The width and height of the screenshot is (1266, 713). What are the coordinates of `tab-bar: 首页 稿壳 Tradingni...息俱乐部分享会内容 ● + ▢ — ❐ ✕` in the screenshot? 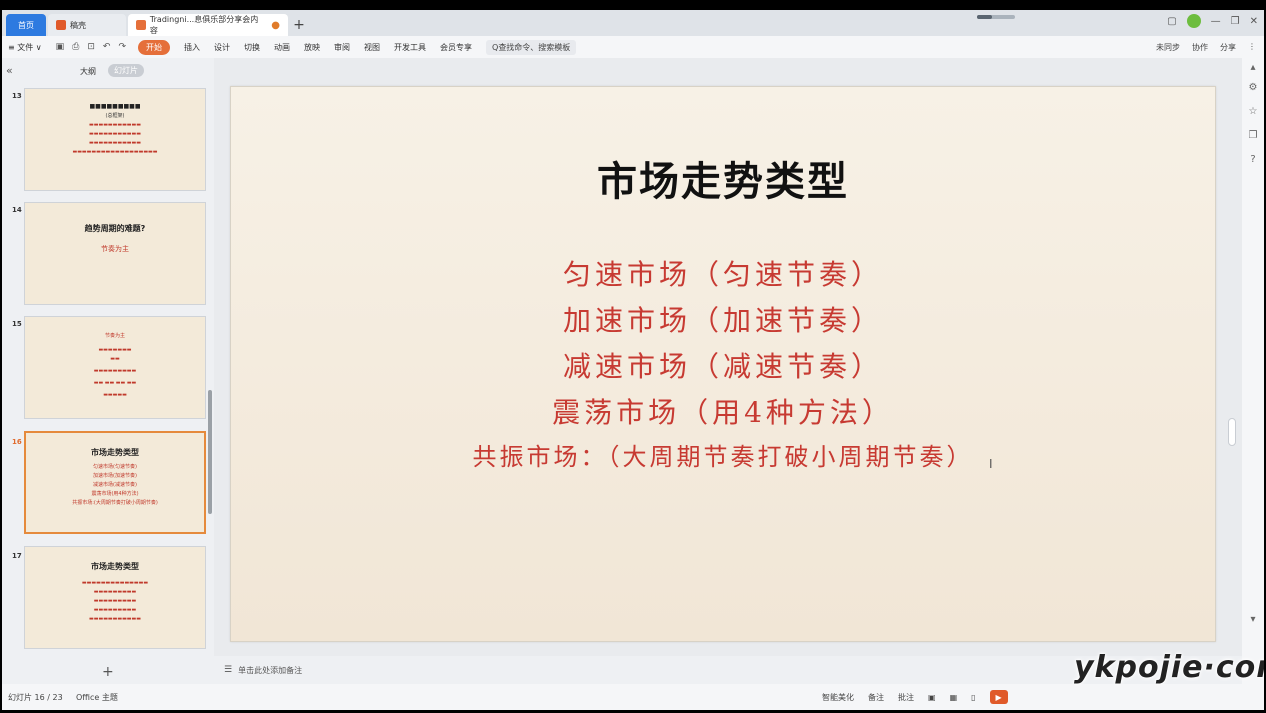 It's located at (633, 23).